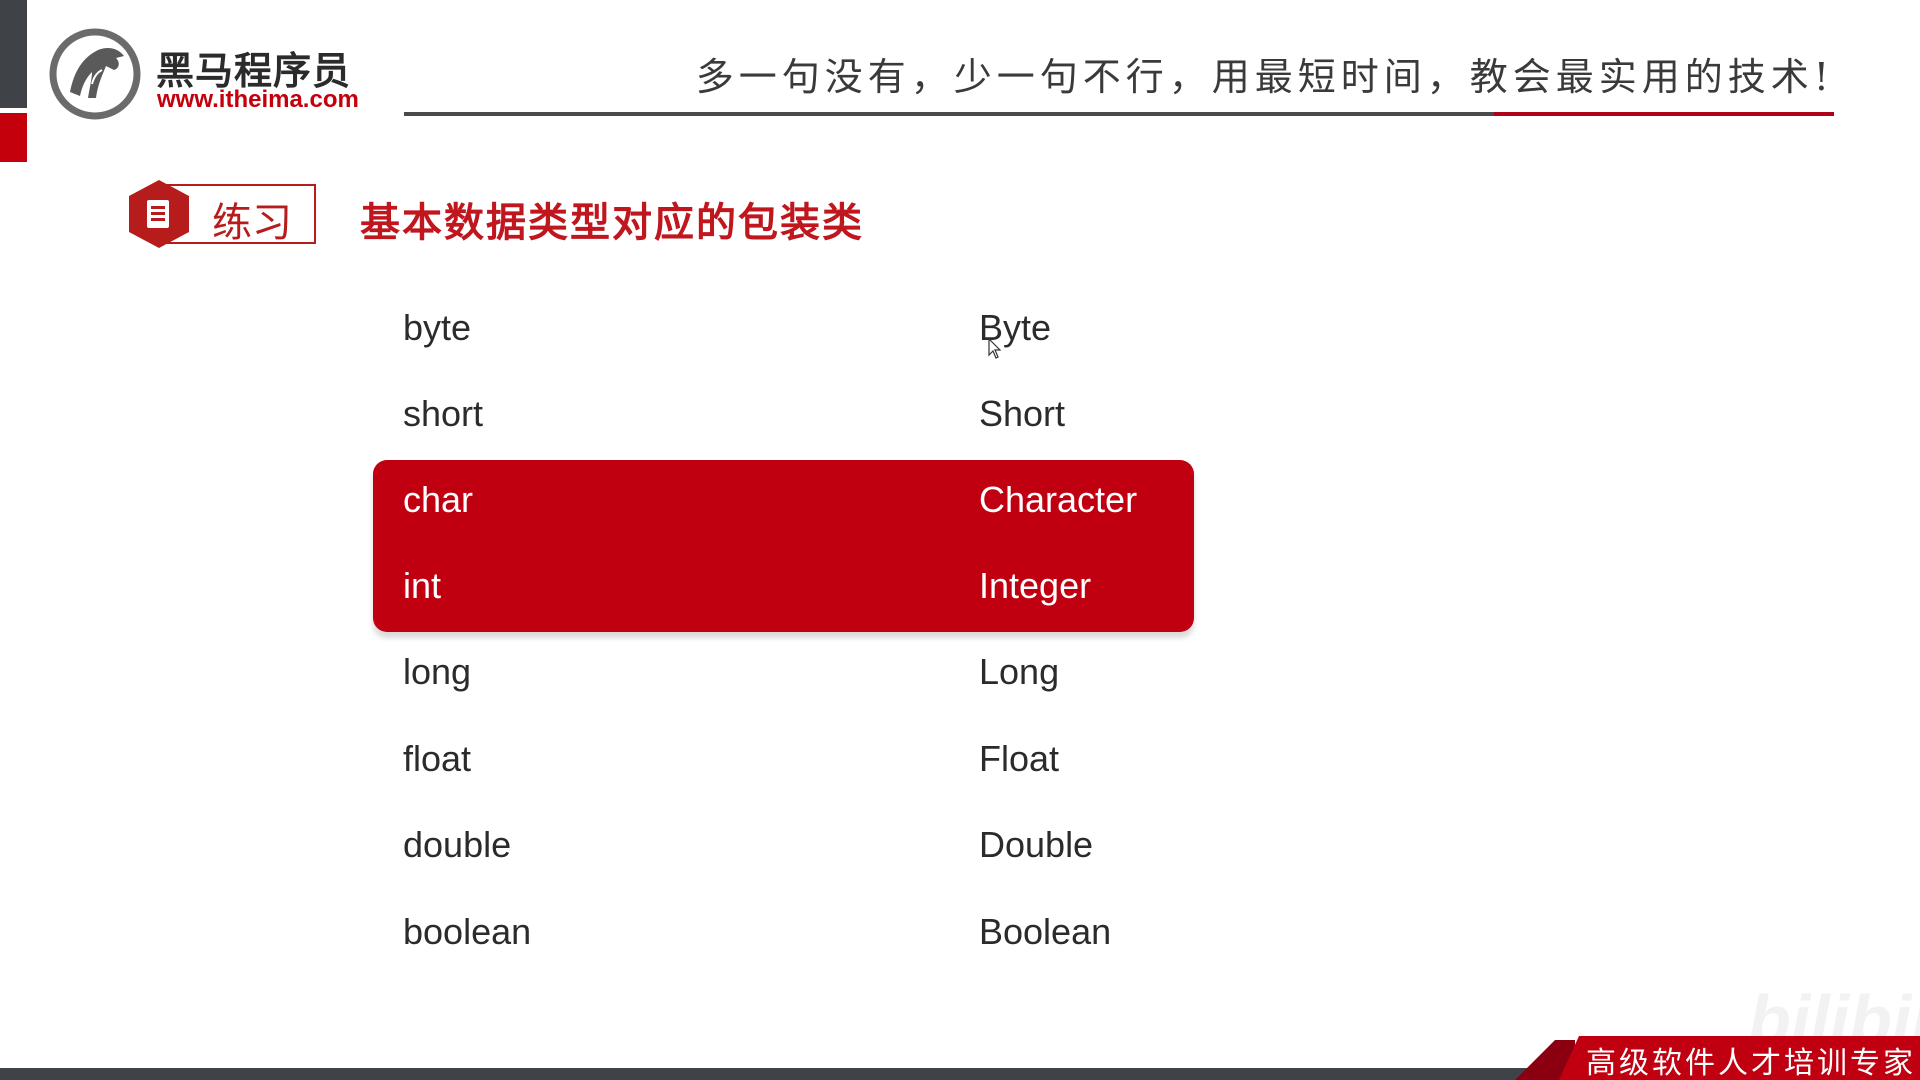  What do you see at coordinates (1036, 844) in the screenshot?
I see `wrapper-class: Double` at bounding box center [1036, 844].